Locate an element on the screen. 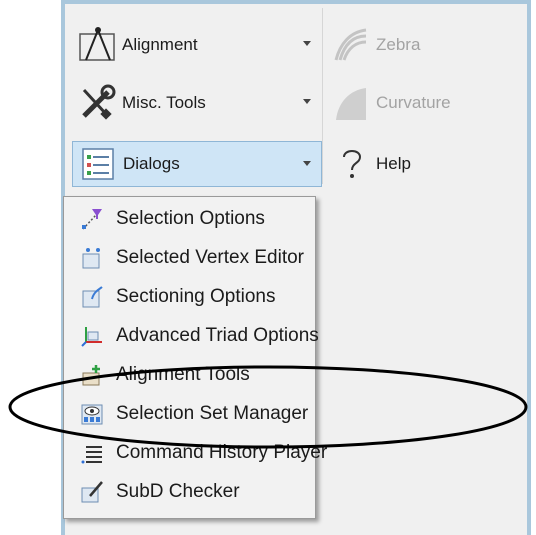 This screenshot has width=536, height=535. ribbon-separator is located at coordinates (322, 96).